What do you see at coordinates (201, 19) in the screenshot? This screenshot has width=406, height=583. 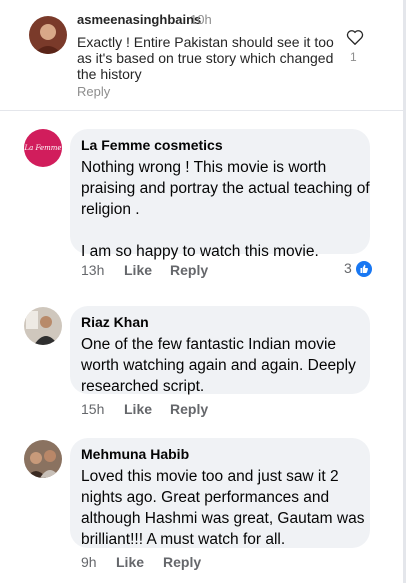 I see `comment-time: 10h` at bounding box center [201, 19].